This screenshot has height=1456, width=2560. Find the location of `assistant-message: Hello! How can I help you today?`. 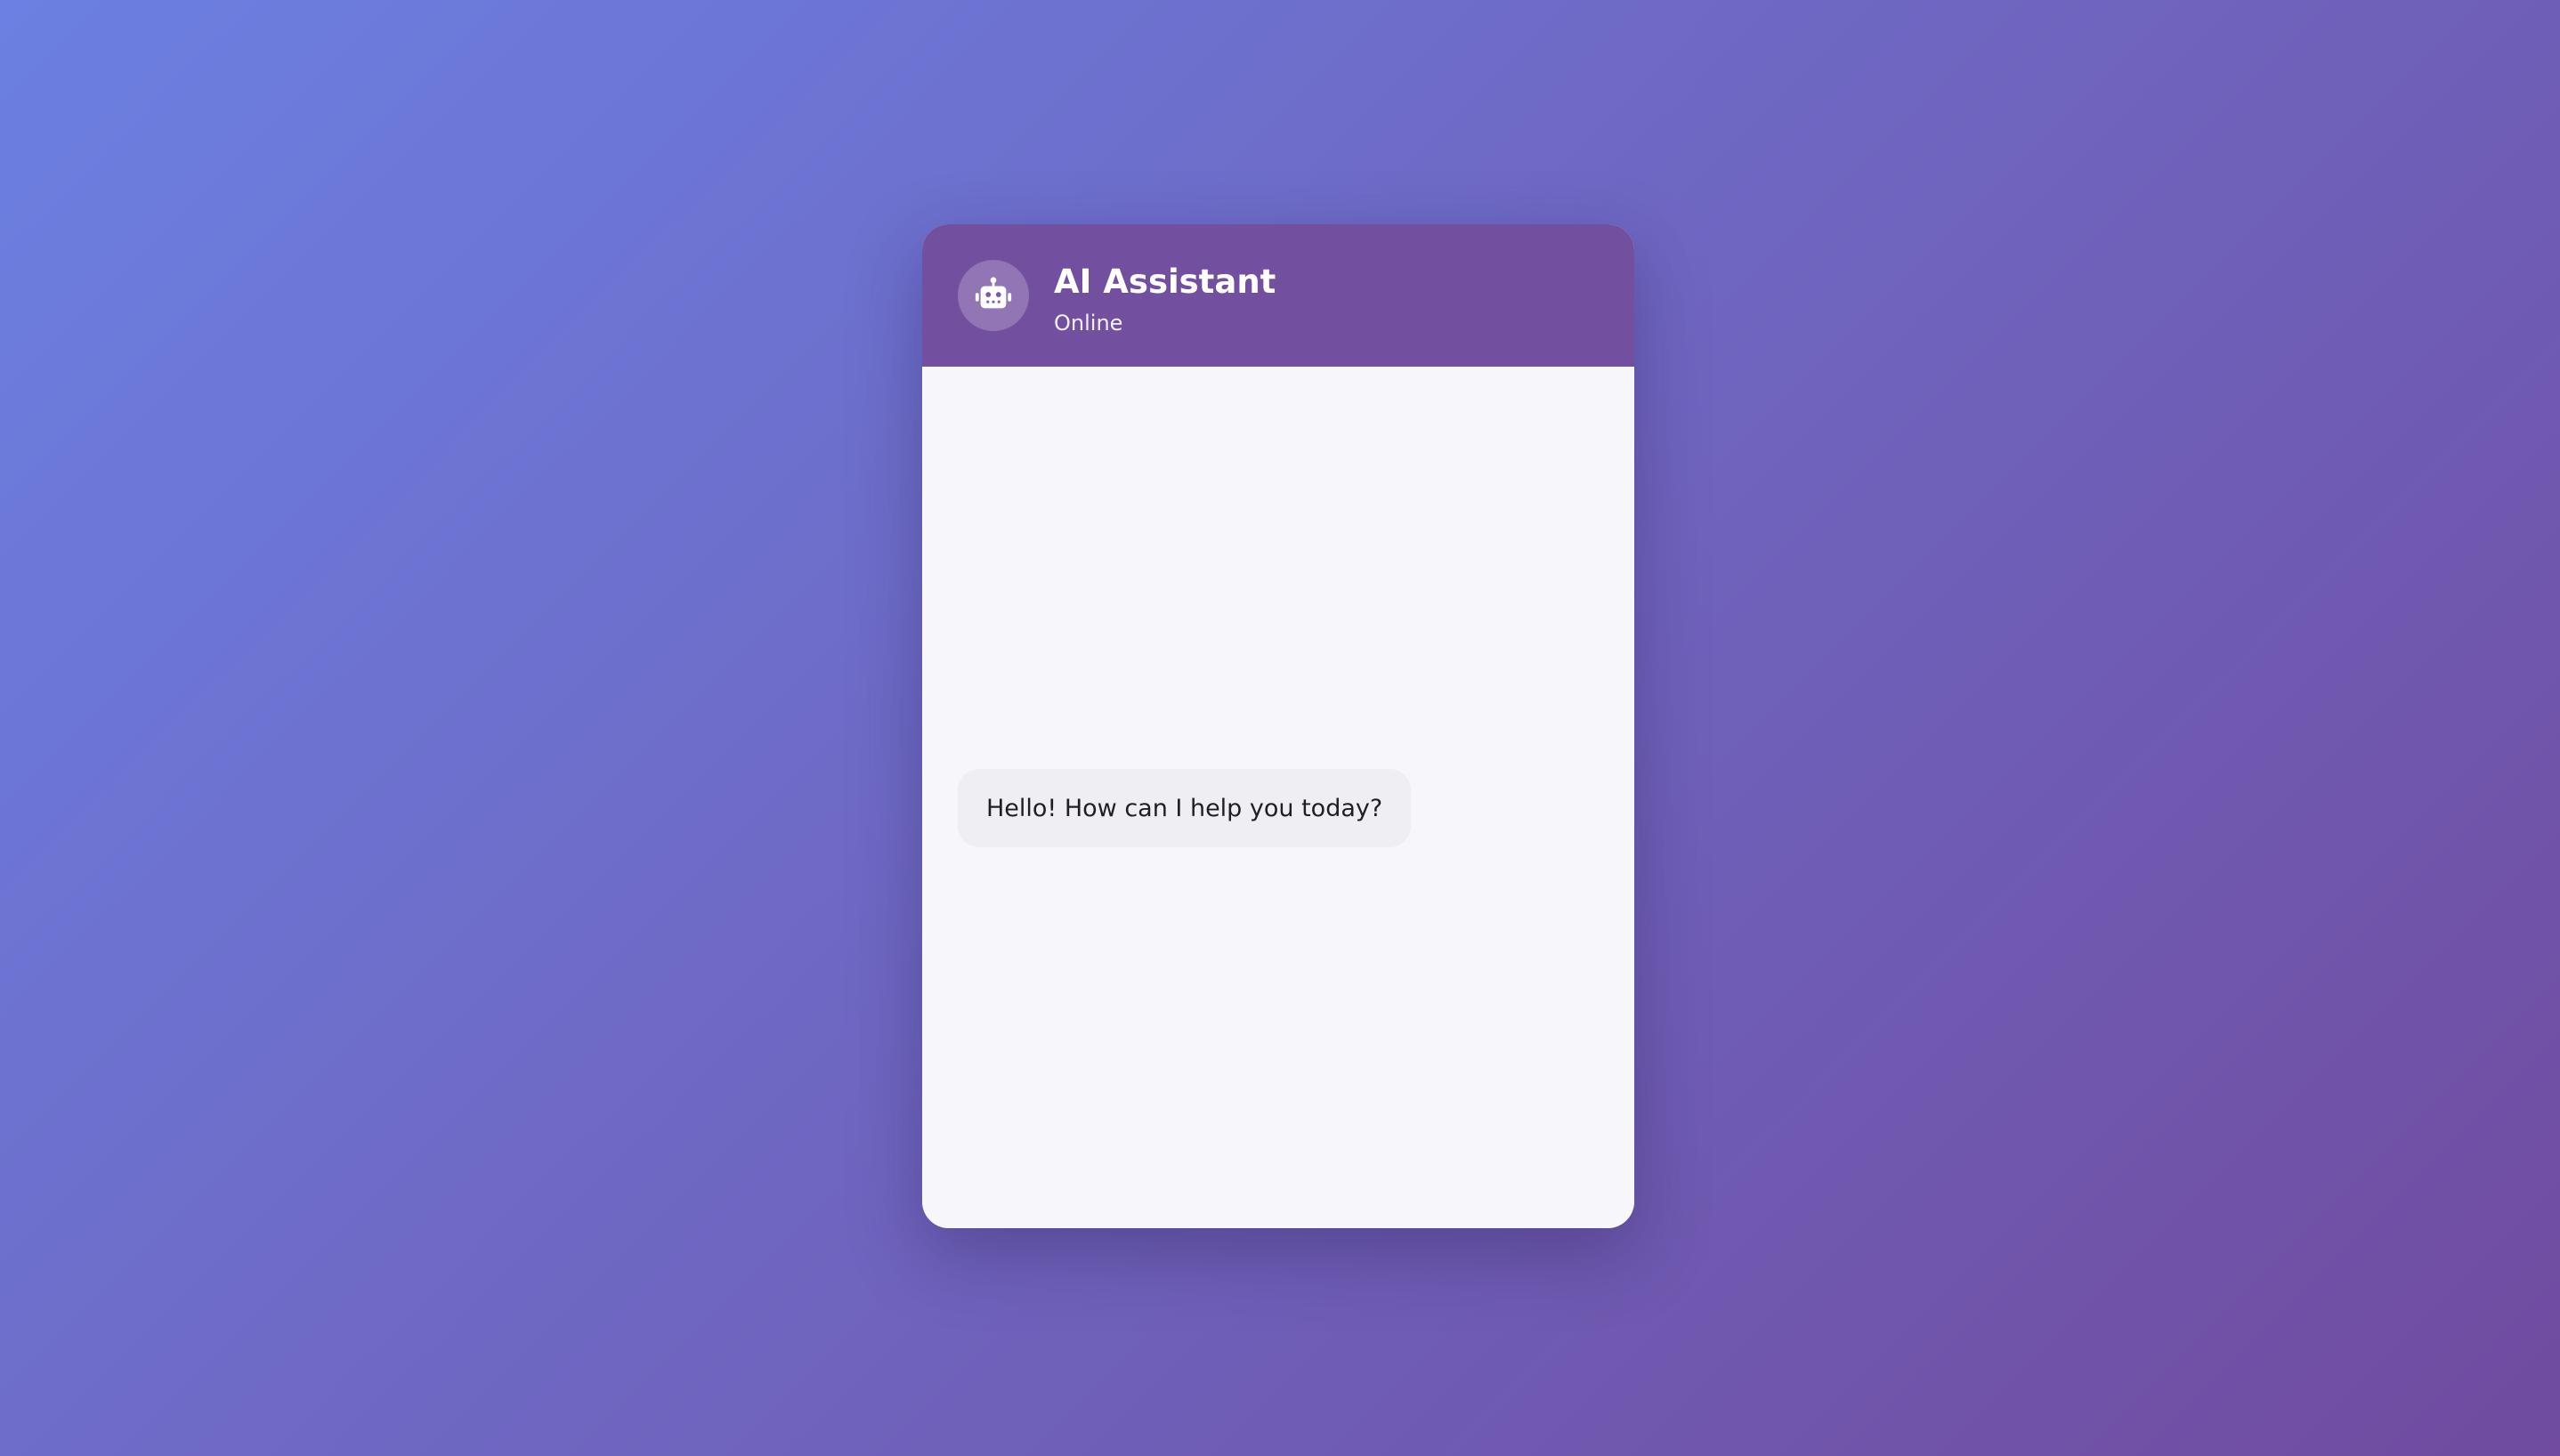

assistant-message: Hello! How can I help you today? is located at coordinates (1185, 808).